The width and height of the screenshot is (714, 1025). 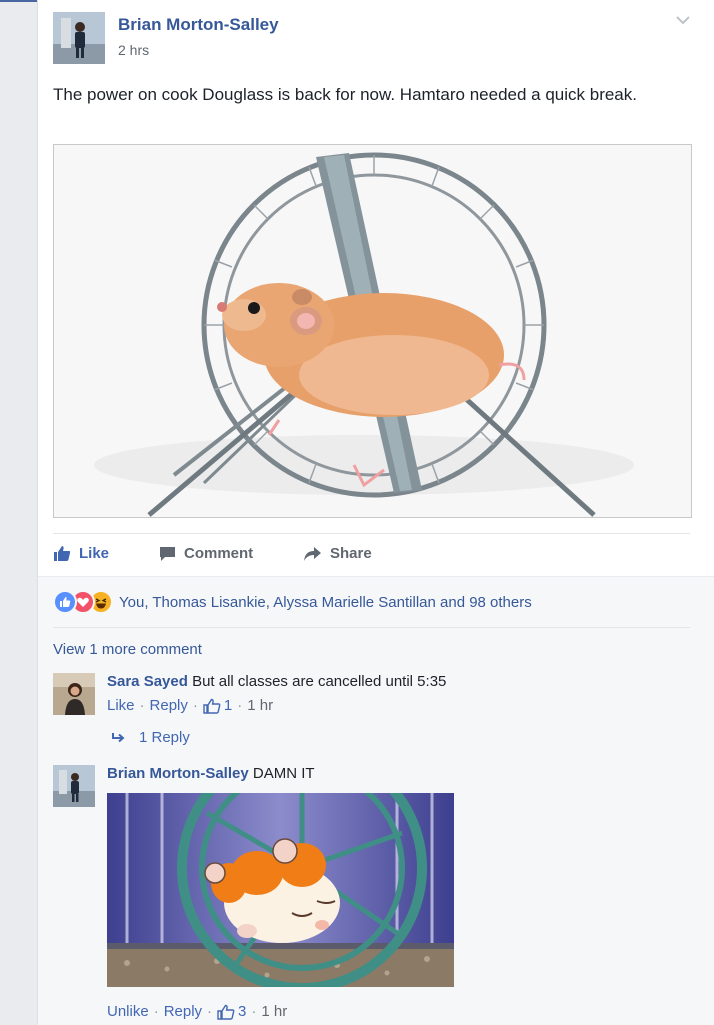 I want to click on share-label: Share, so click(x=351, y=553).